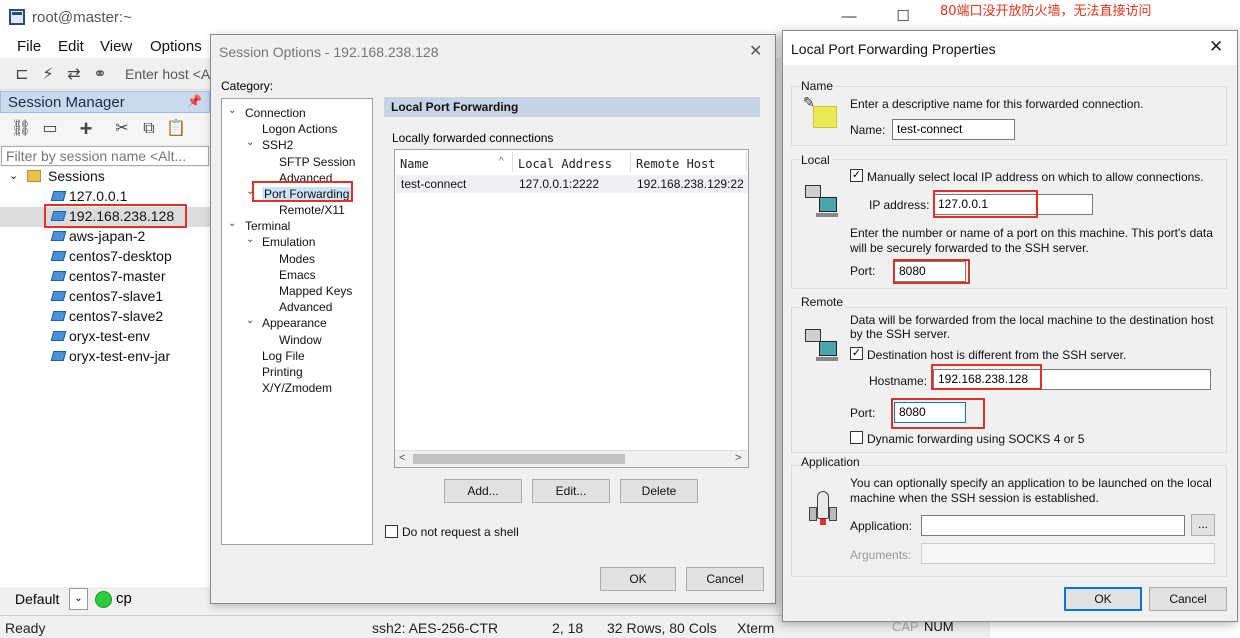 This screenshot has height=638, width=1240. Describe the element at coordinates (105, 237) in the screenshot. I see `session-item: aws-japan-2` at that location.